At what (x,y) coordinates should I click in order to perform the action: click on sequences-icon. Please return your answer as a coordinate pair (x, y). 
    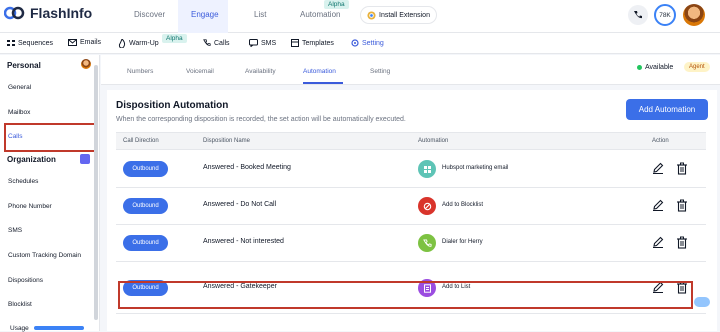
    Looking at the image, I should click on (11, 43).